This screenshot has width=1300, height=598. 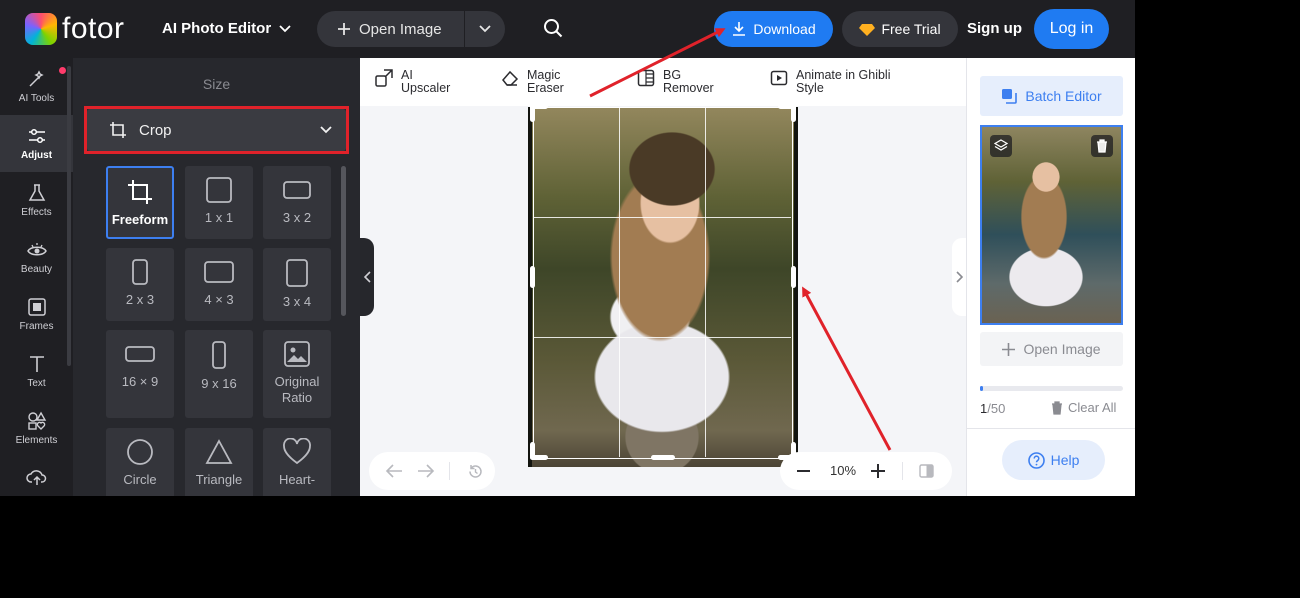 I want to click on right-open-image-button: Open Image, so click(x=1051, y=349).